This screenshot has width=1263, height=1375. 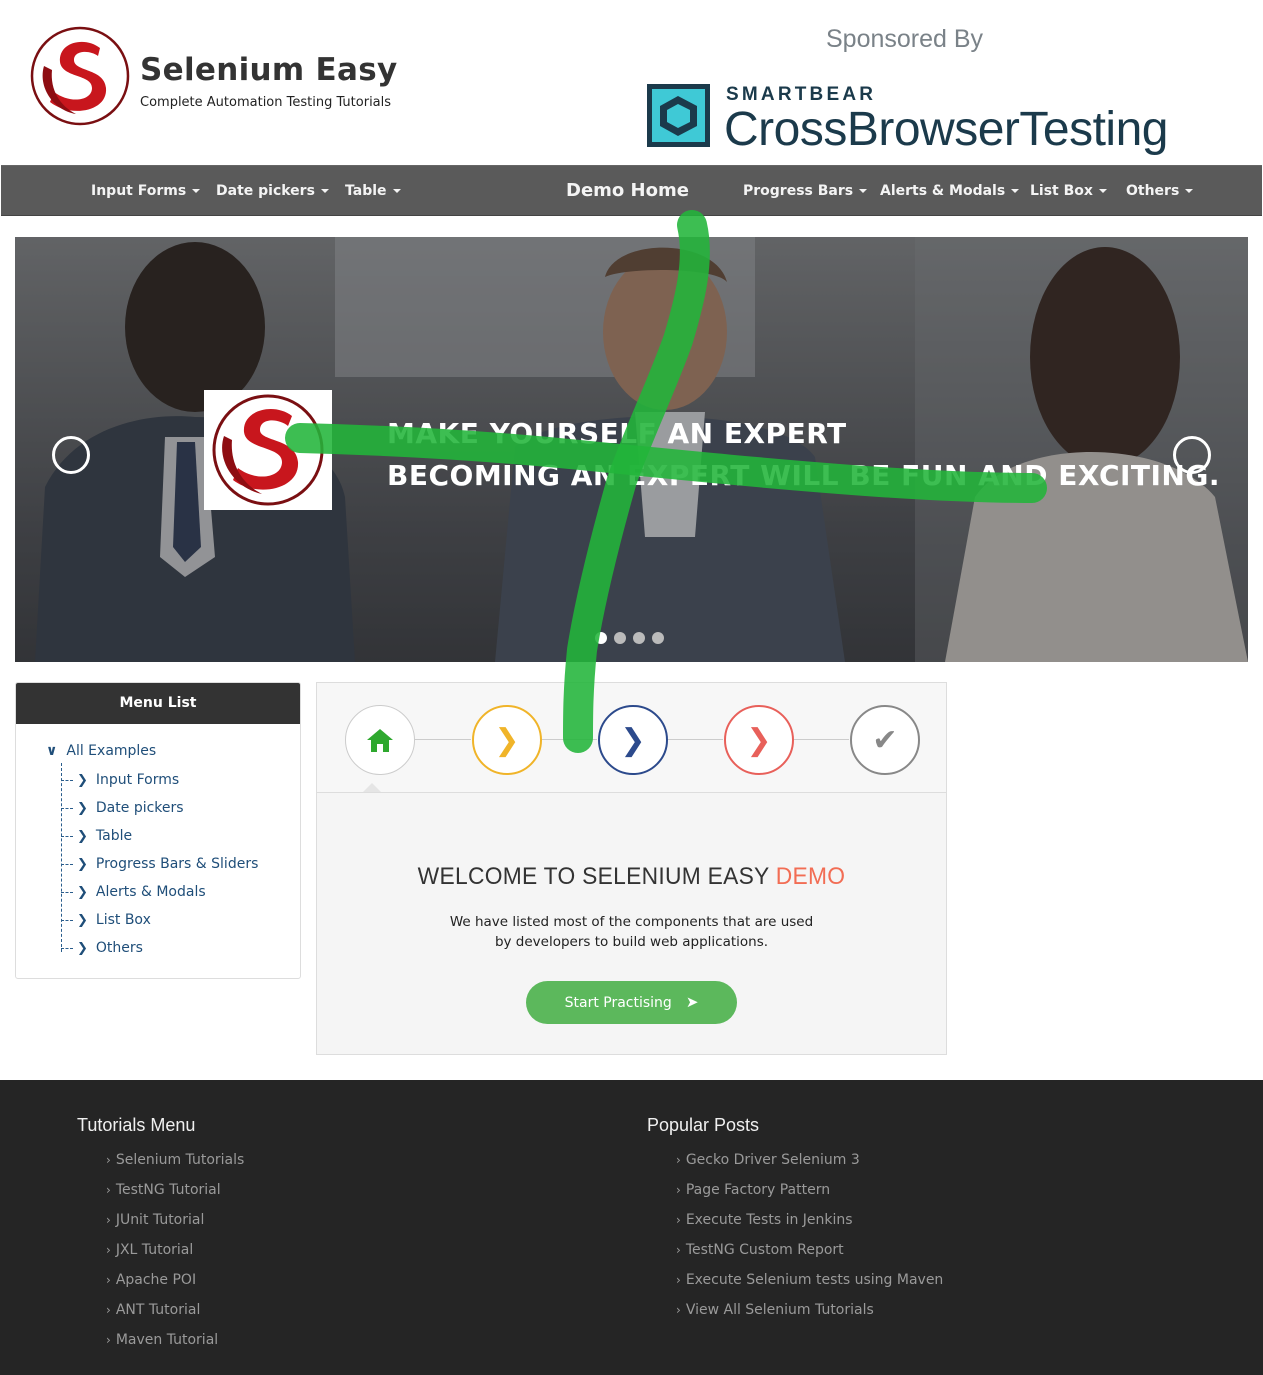 What do you see at coordinates (950, 191) in the screenshot?
I see `nav-alerts-modals: Alerts & Modals` at bounding box center [950, 191].